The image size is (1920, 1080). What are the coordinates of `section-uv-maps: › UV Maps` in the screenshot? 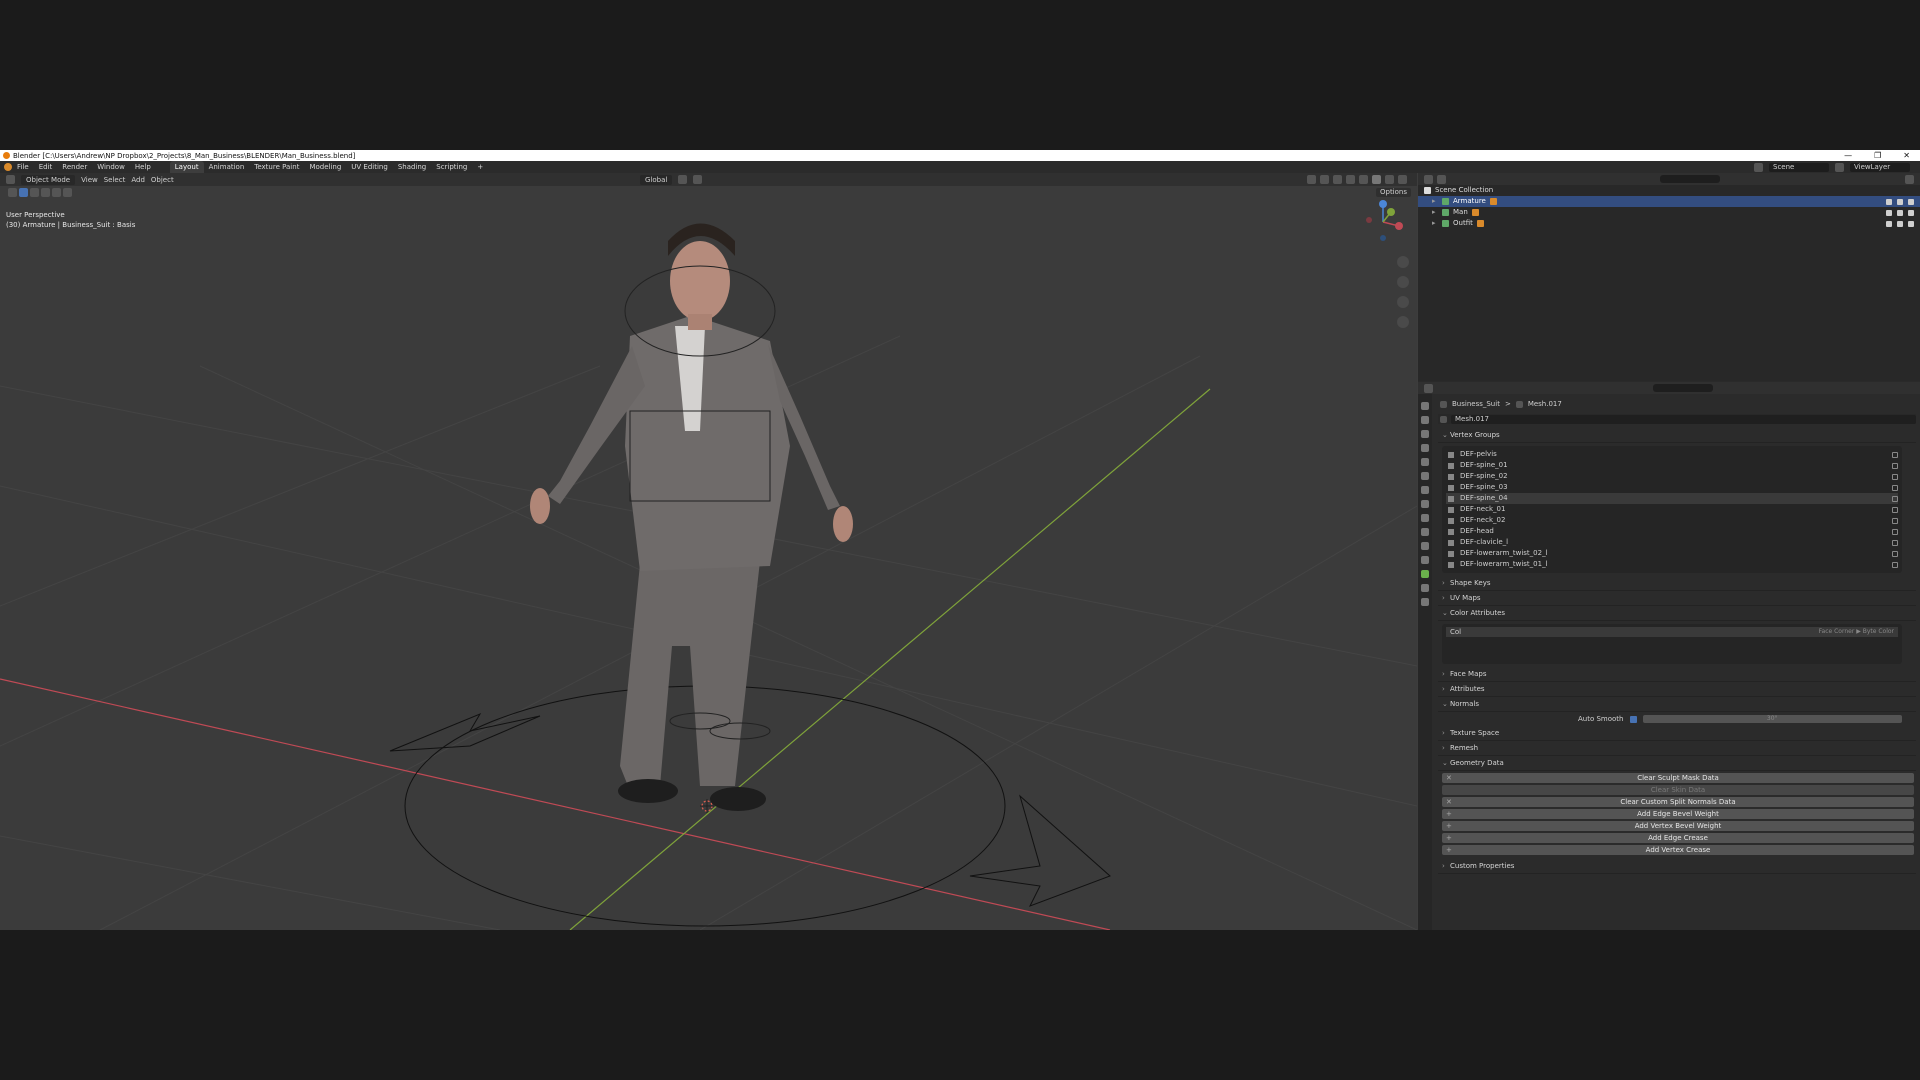 It's located at (1677, 598).